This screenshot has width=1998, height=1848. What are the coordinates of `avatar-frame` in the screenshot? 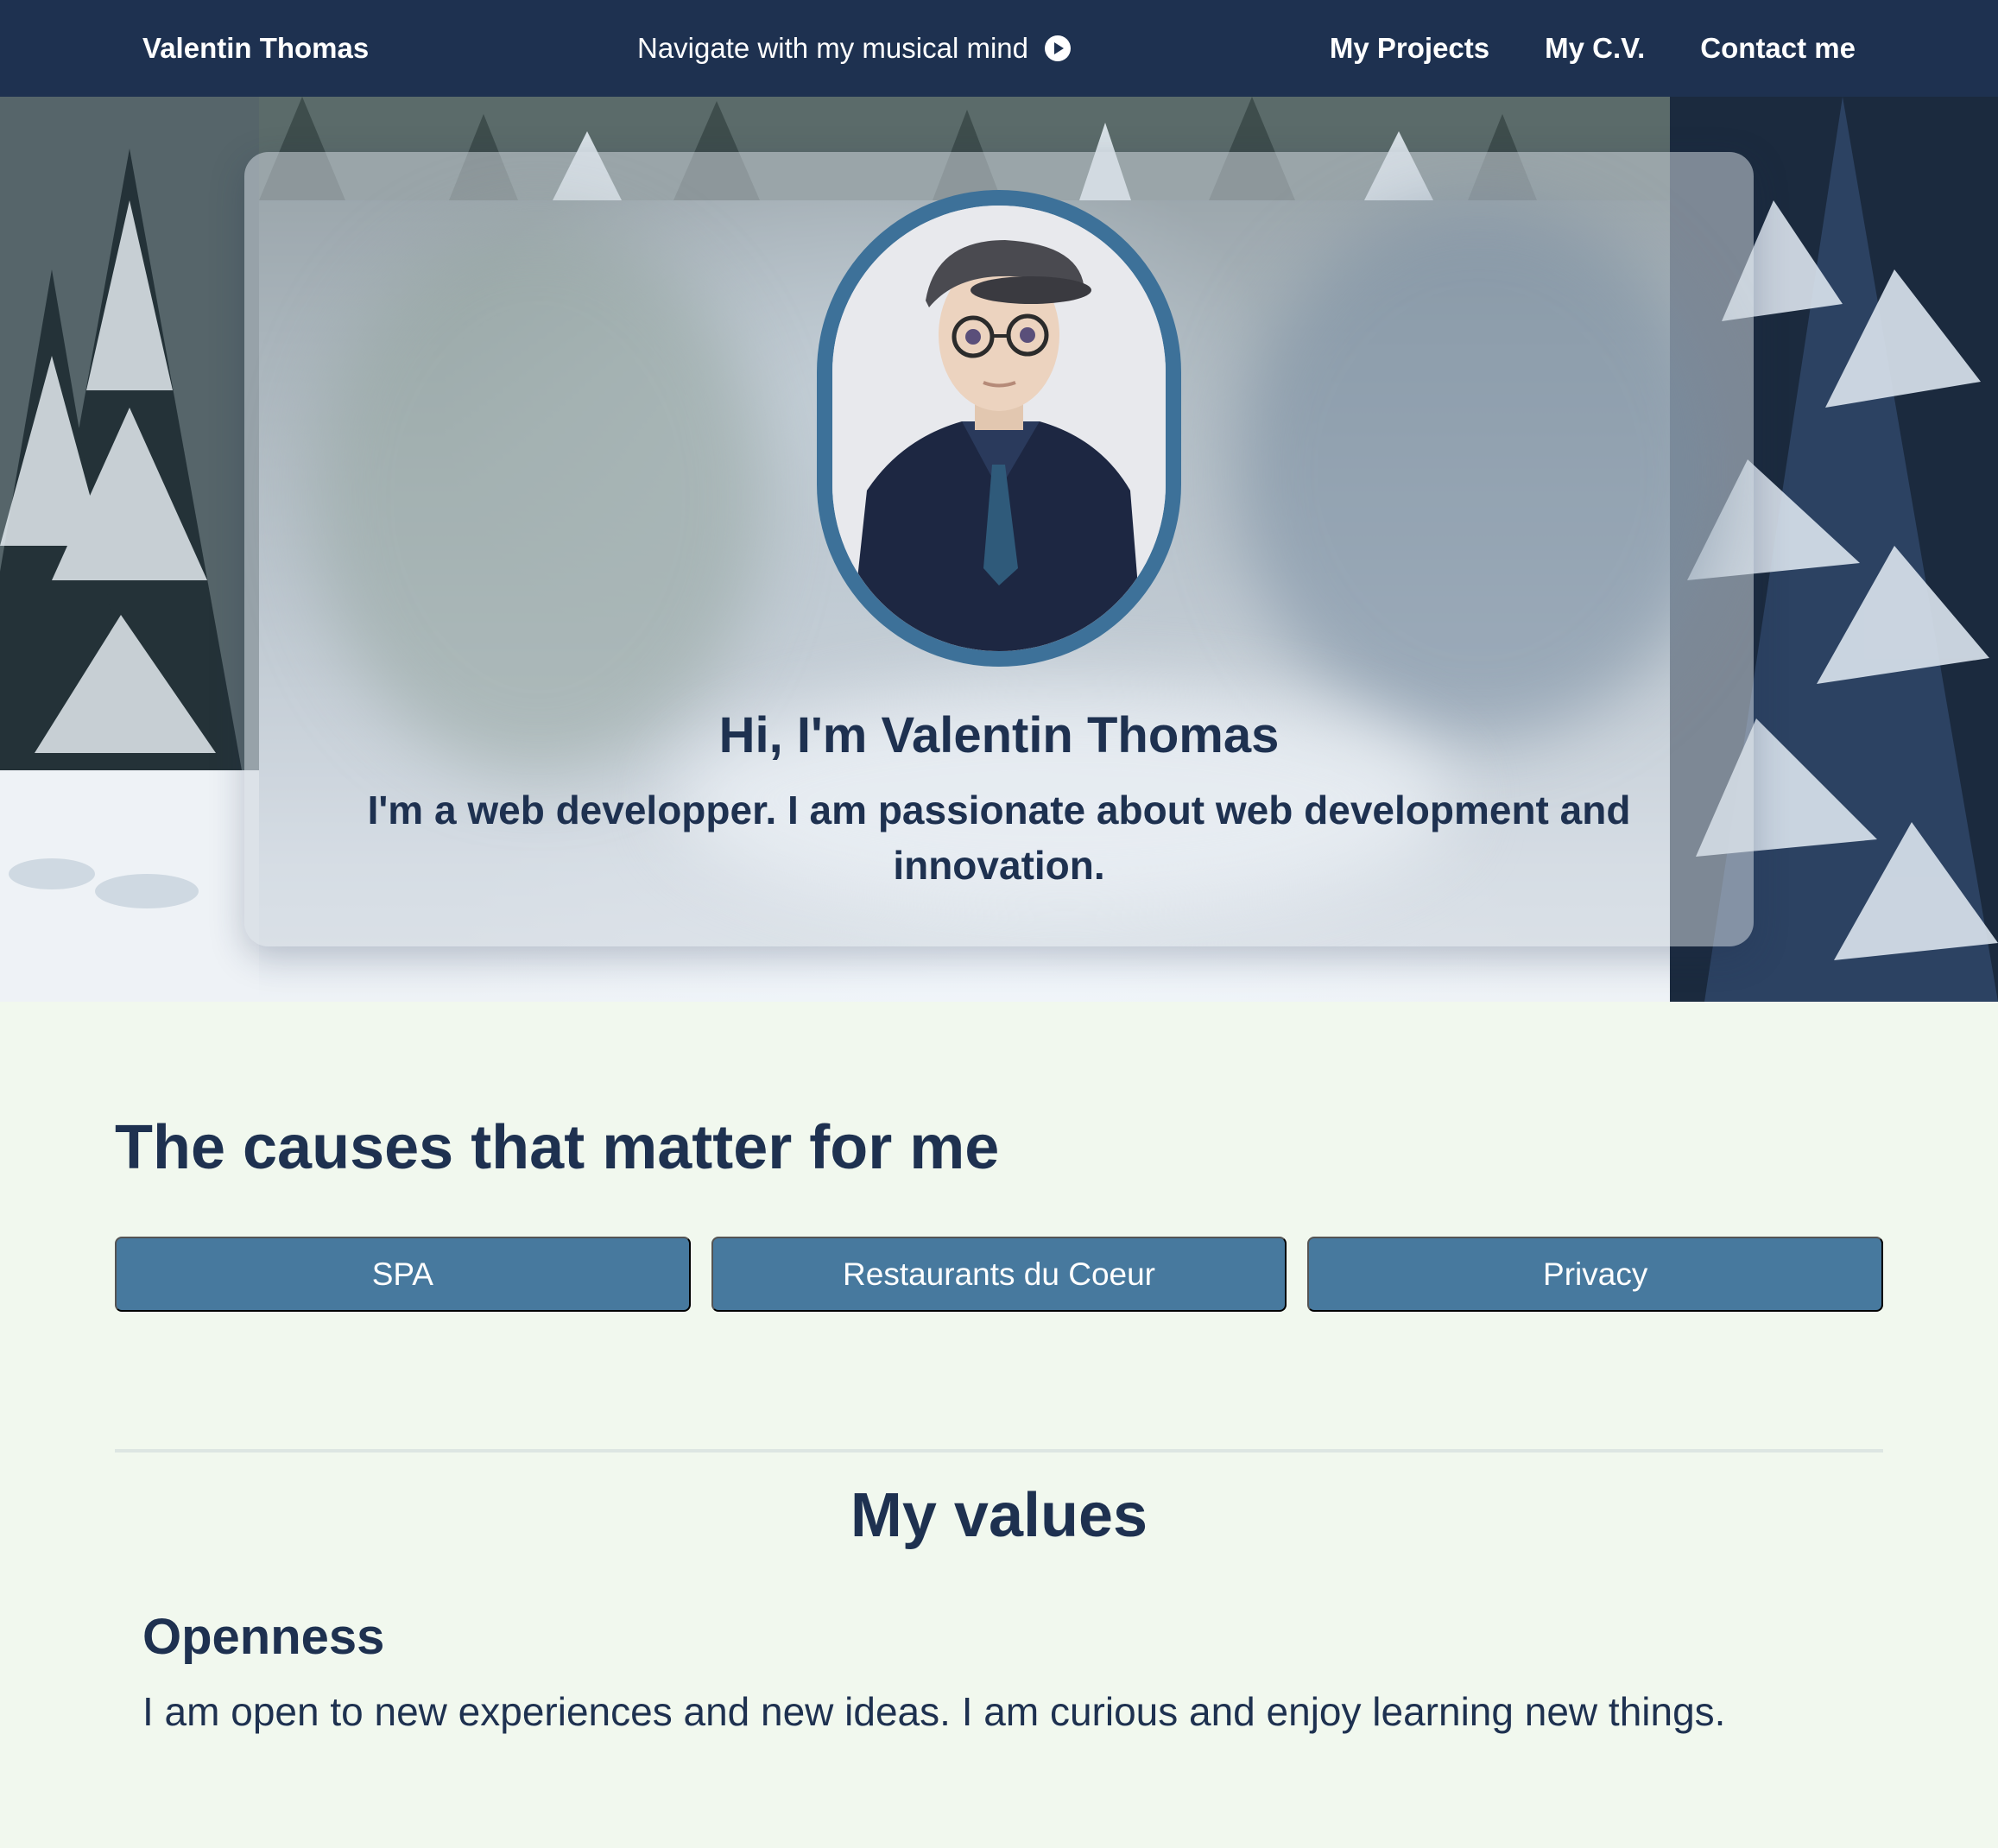 It's located at (999, 428).